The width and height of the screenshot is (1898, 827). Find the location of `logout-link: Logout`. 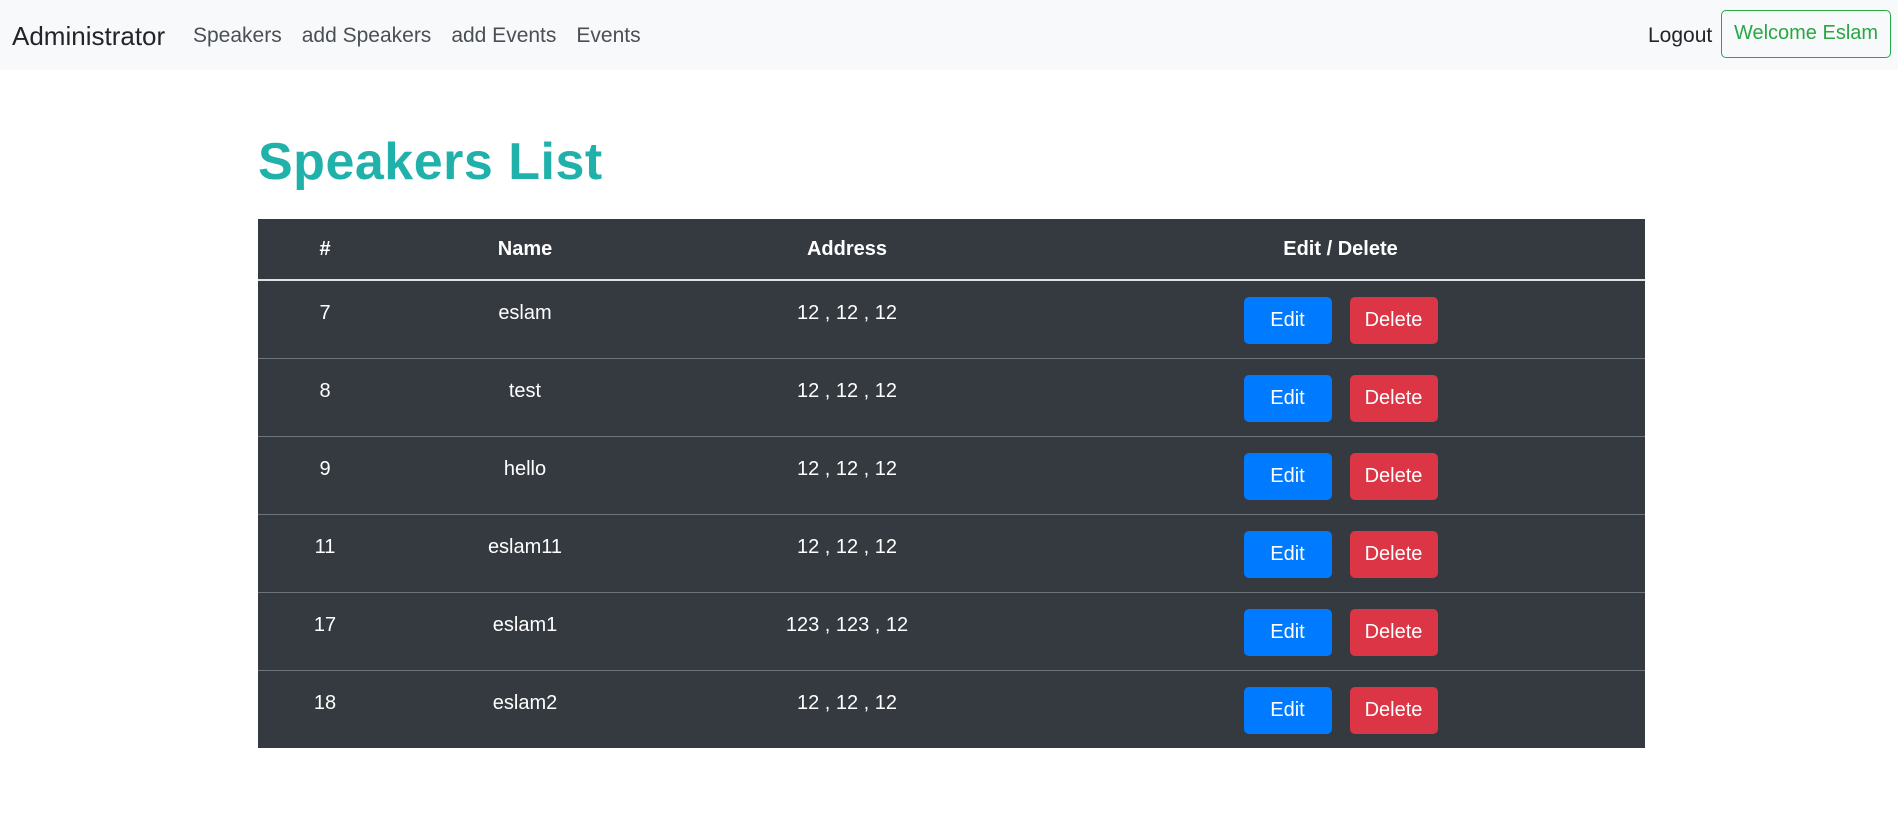

logout-link: Logout is located at coordinates (1680, 36).